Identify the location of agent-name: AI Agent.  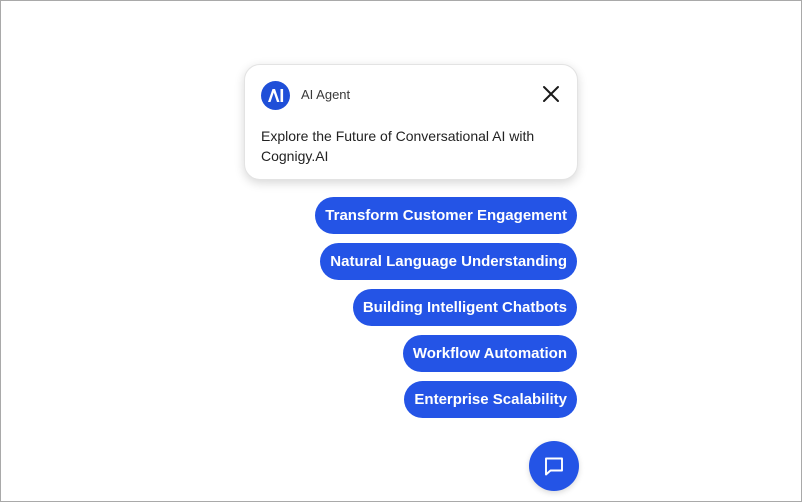
(326, 94).